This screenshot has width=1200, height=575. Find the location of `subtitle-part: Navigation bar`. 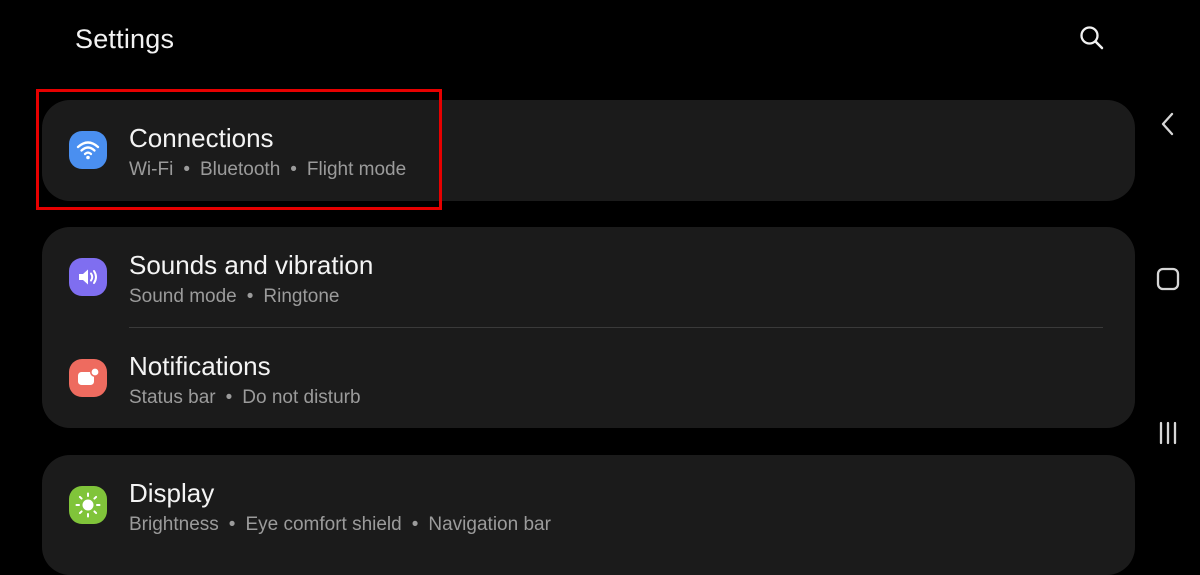

subtitle-part: Navigation bar is located at coordinates (489, 524).